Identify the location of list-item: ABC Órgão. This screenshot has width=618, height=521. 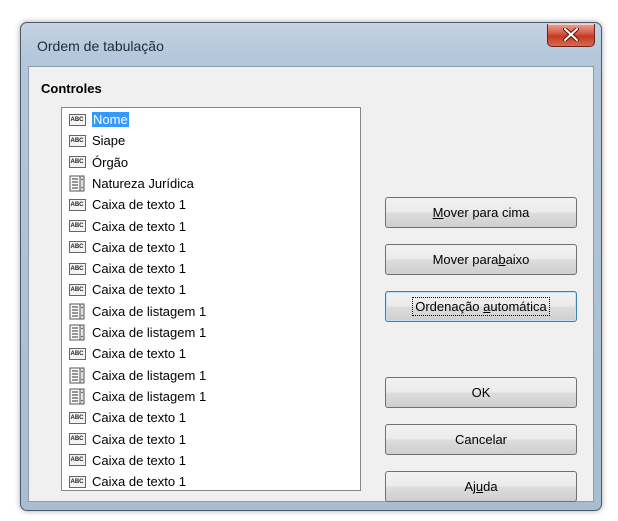
(208, 162).